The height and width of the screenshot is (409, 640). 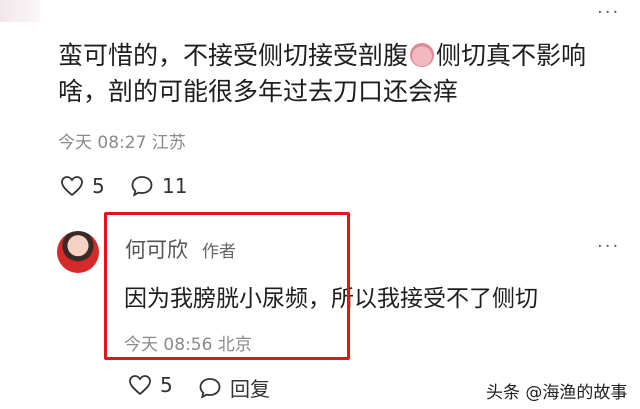 I want to click on comment-meta: 今天 08:27 江苏, so click(x=122, y=143).